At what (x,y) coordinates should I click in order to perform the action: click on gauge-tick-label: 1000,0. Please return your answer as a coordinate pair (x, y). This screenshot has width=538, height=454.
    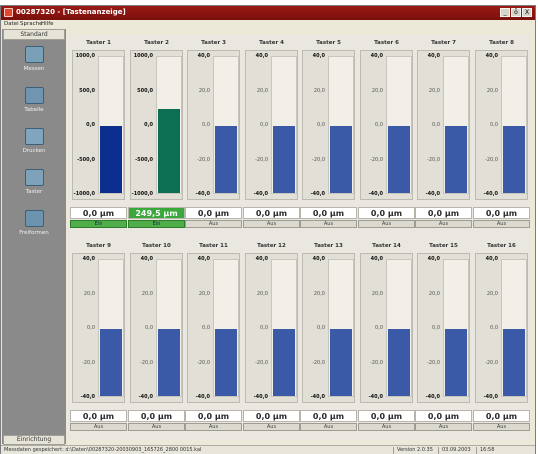
    Looking at the image, I should click on (85, 56).